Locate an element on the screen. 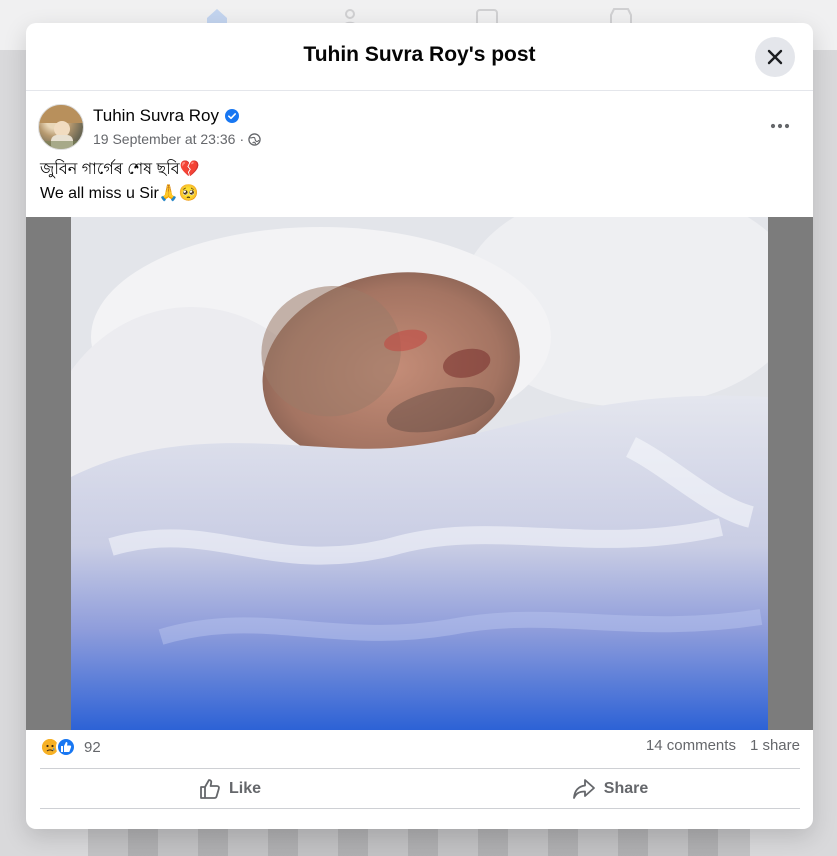  post-actions: Like Share is located at coordinates (420, 789).